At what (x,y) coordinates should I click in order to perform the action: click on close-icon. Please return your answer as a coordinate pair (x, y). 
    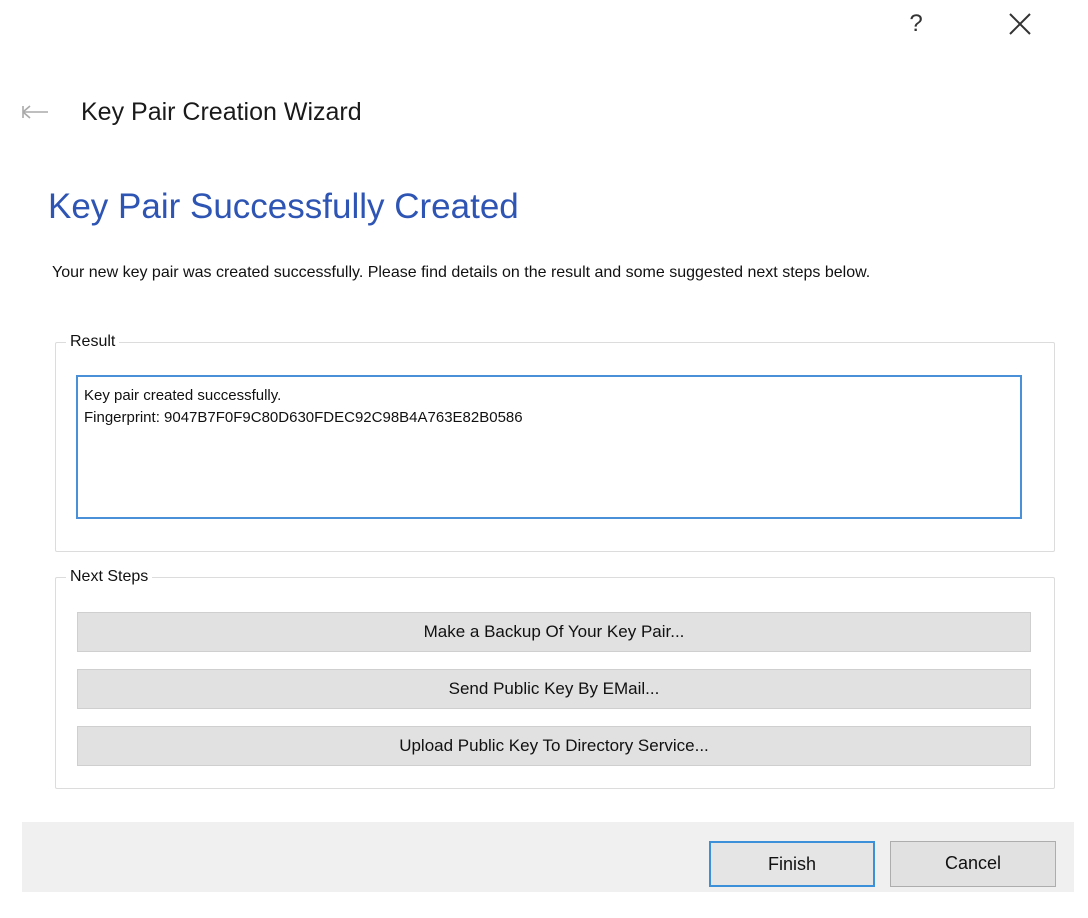
    Looking at the image, I should click on (1020, 24).